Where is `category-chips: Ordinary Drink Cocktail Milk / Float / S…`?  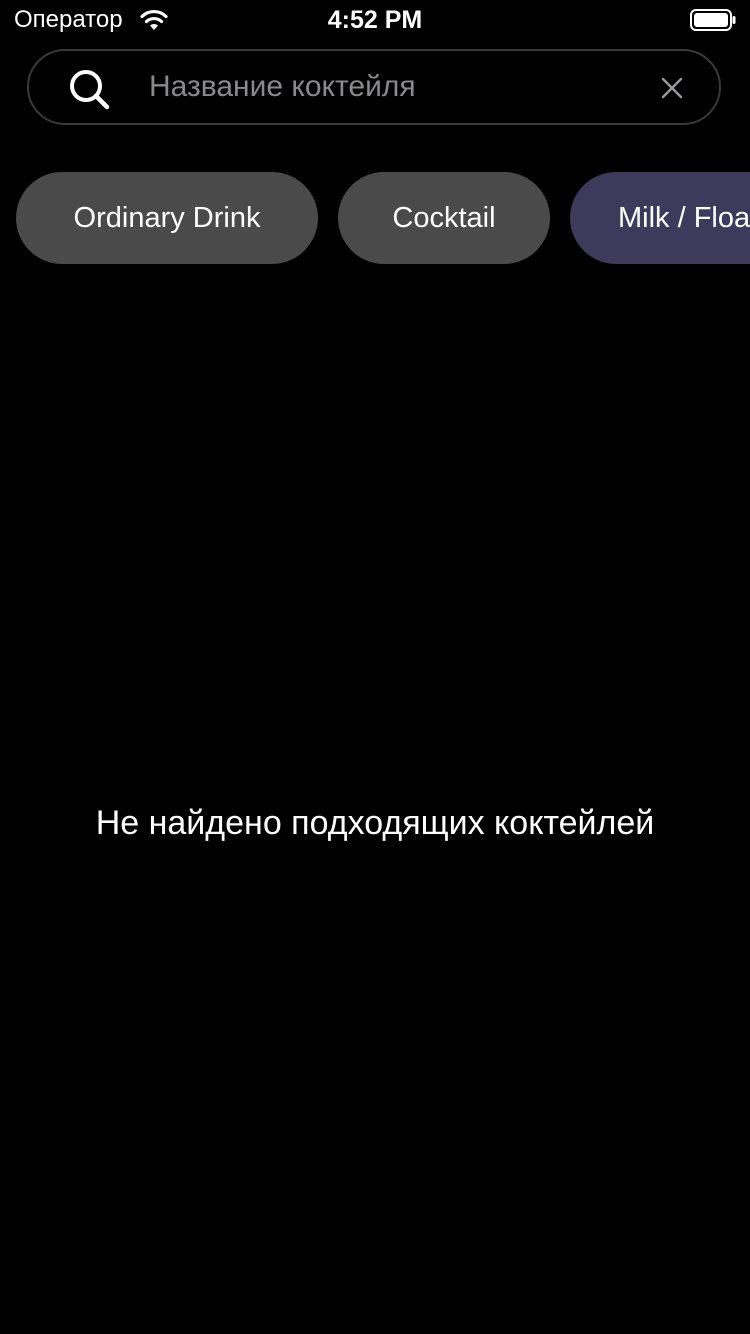 category-chips: Ordinary Drink Cocktail Milk / Float / S… is located at coordinates (375, 218).